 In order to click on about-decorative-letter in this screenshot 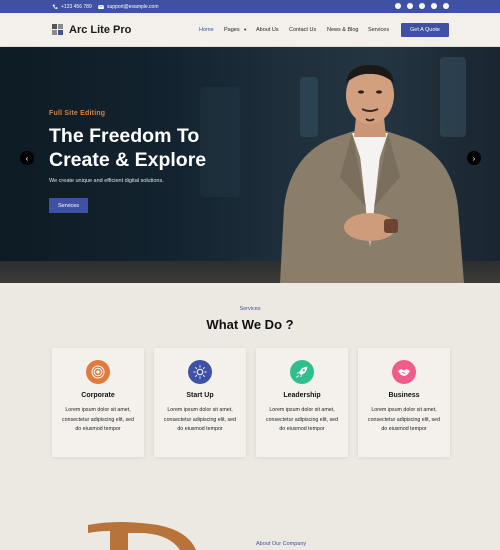, I will do `click(143, 535)`.